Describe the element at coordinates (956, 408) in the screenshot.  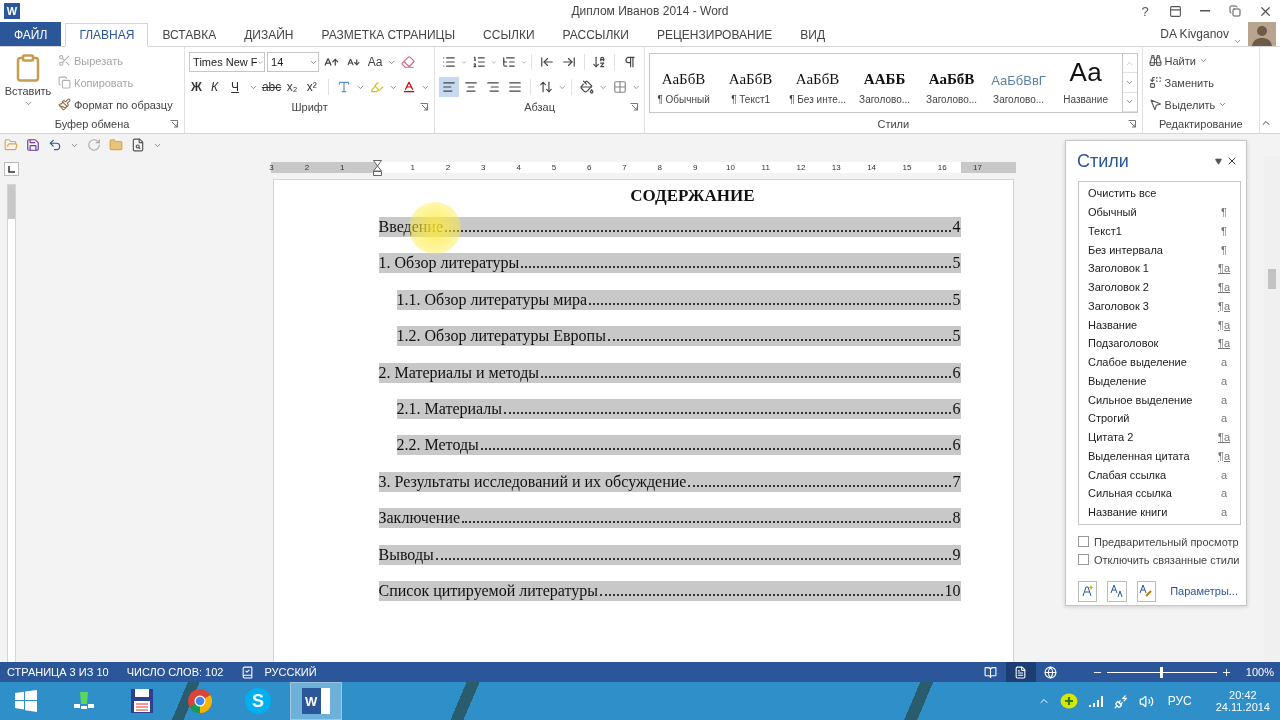
I see `page-number: 6` at that location.